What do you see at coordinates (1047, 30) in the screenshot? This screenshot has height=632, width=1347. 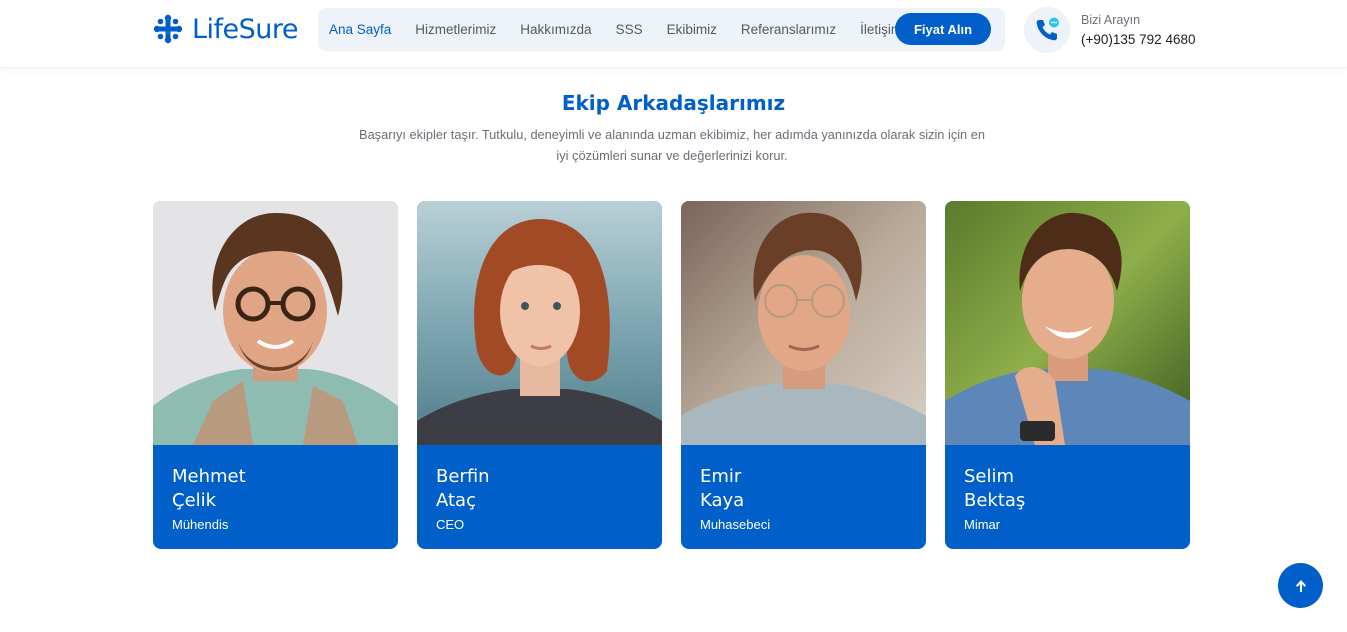 I see `phone-chat-icon` at bounding box center [1047, 30].